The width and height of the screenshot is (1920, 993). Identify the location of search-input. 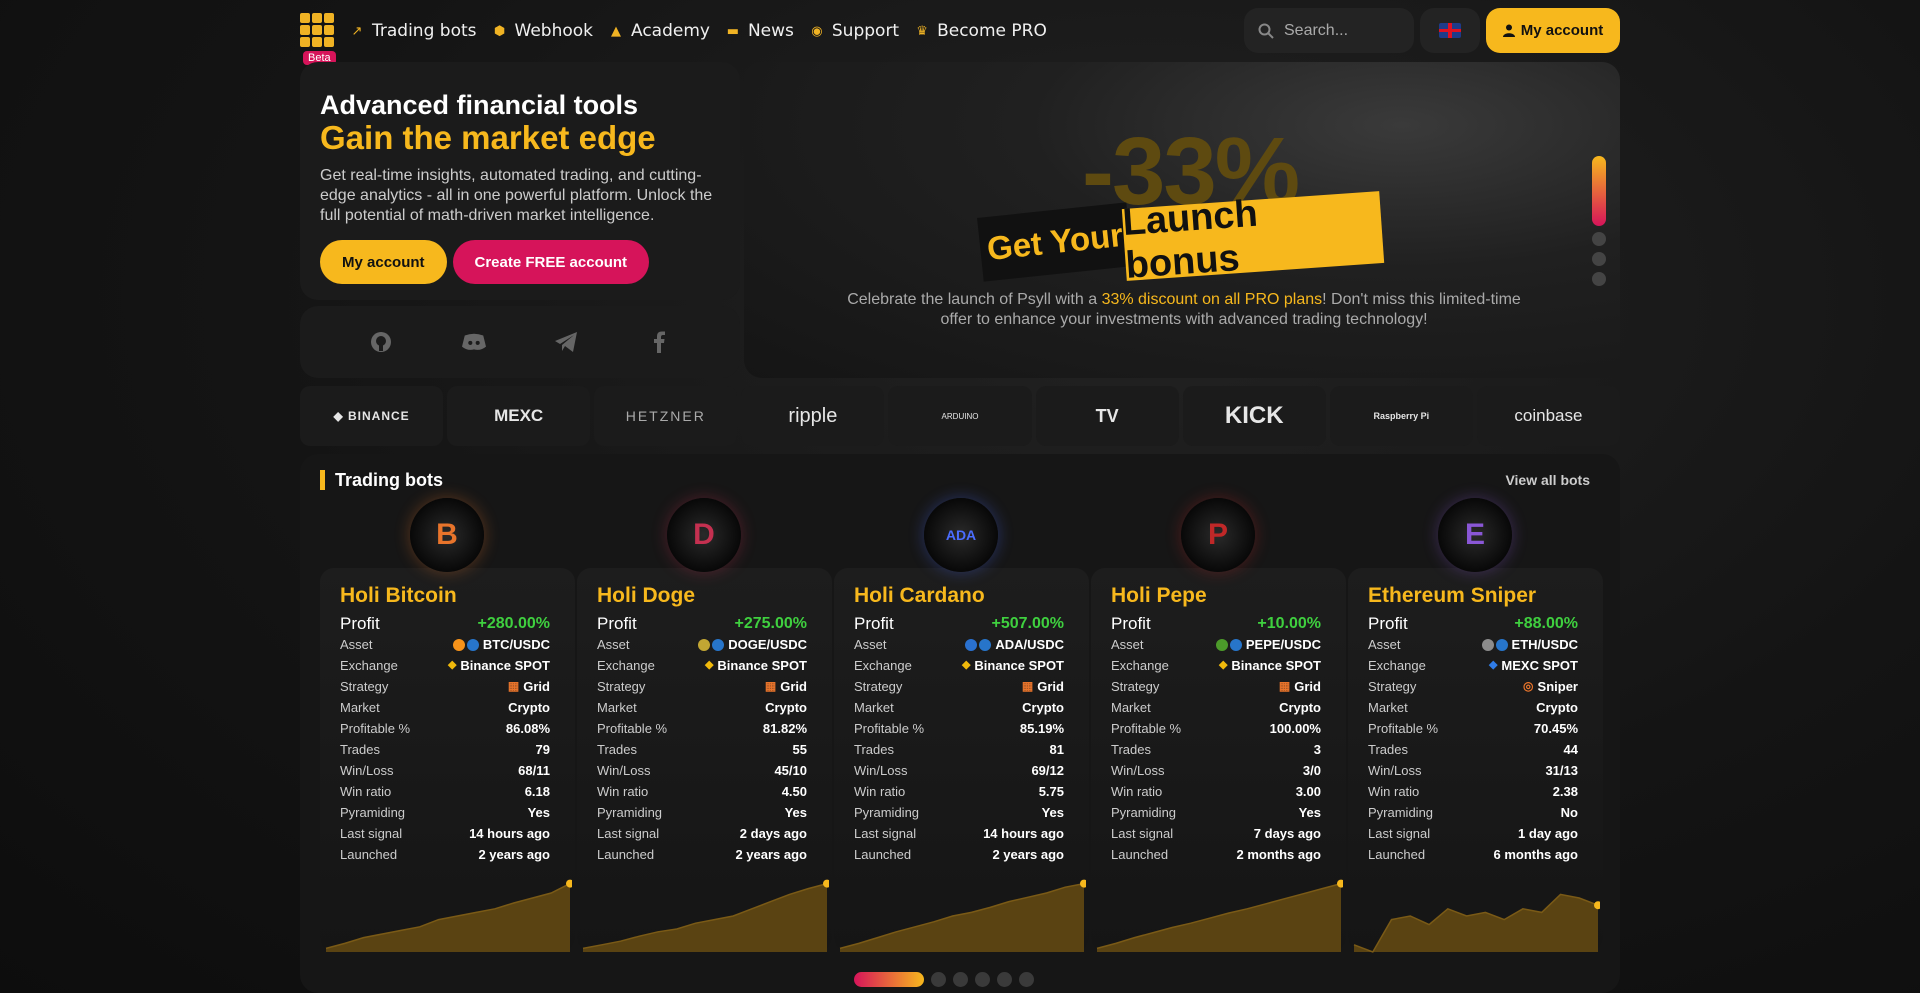
(1344, 30).